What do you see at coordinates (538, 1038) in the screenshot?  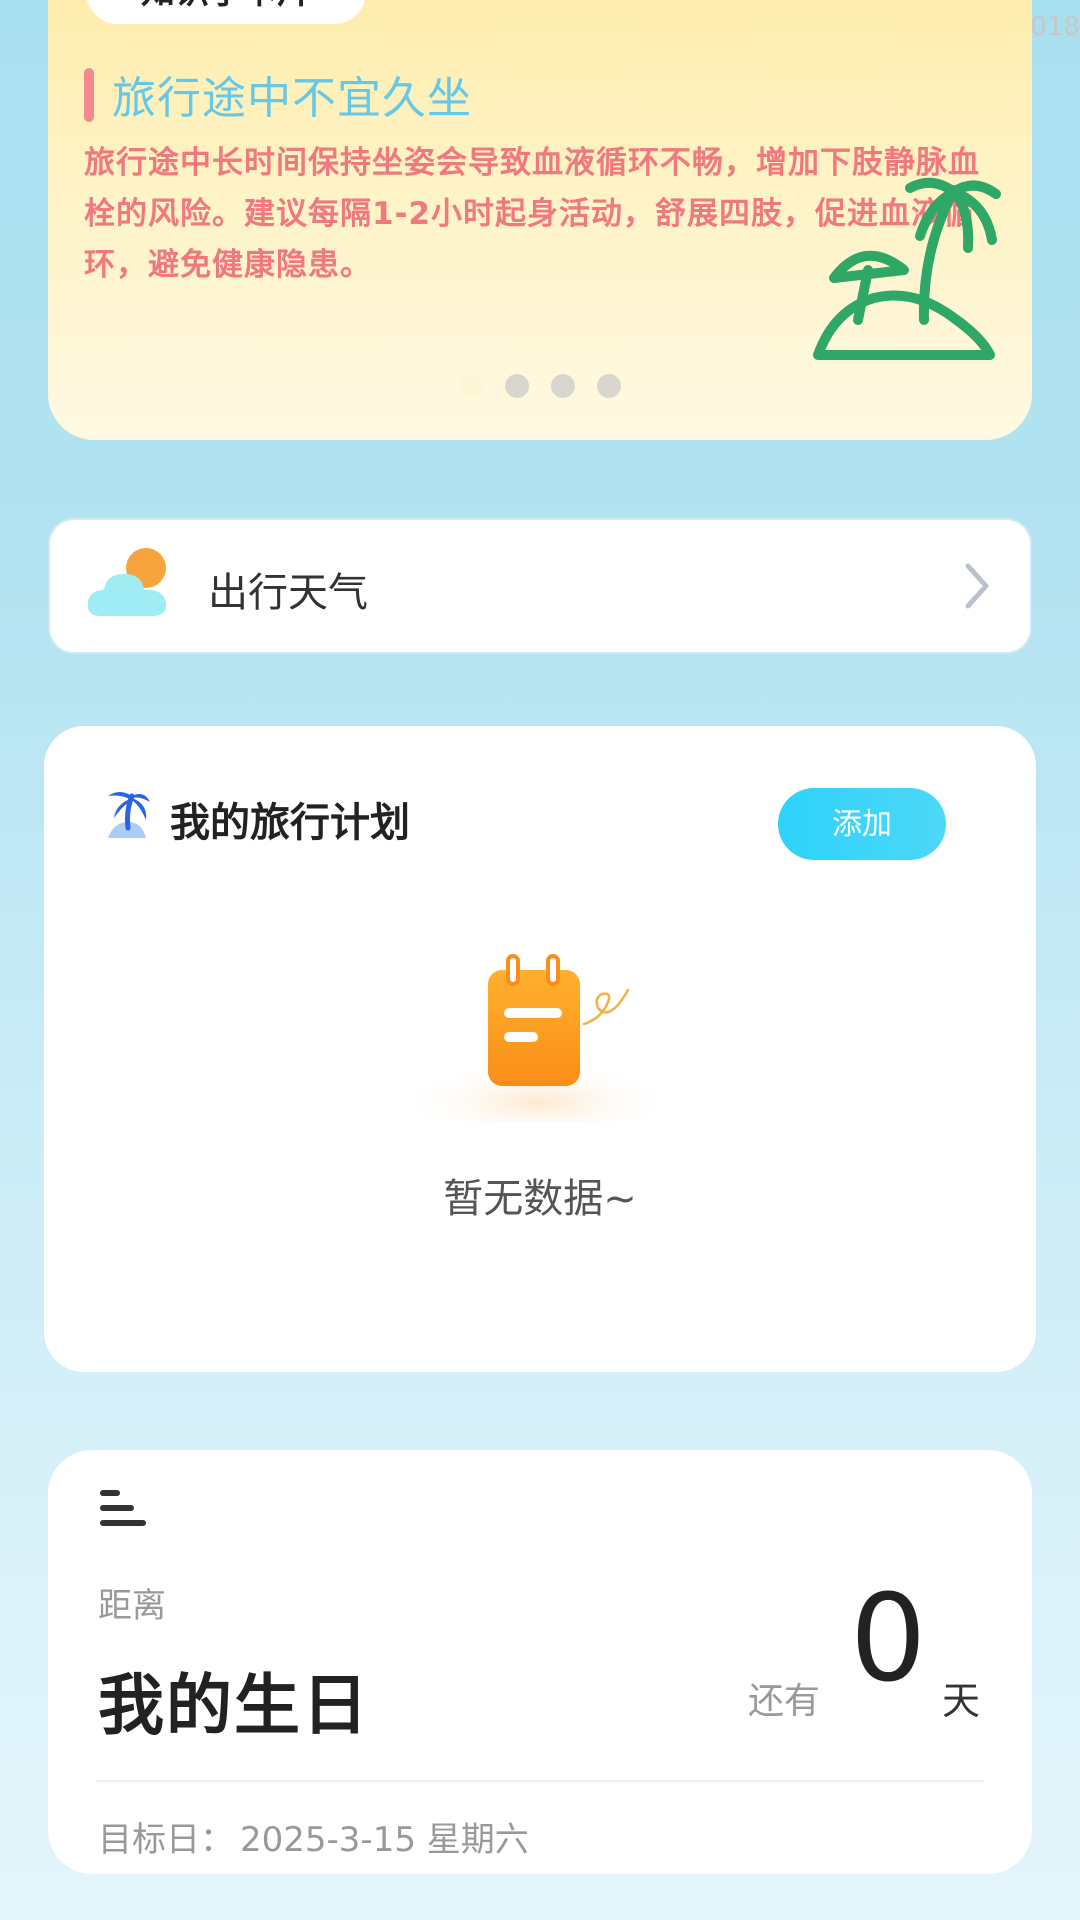 I see `empty-notepad-icon` at bounding box center [538, 1038].